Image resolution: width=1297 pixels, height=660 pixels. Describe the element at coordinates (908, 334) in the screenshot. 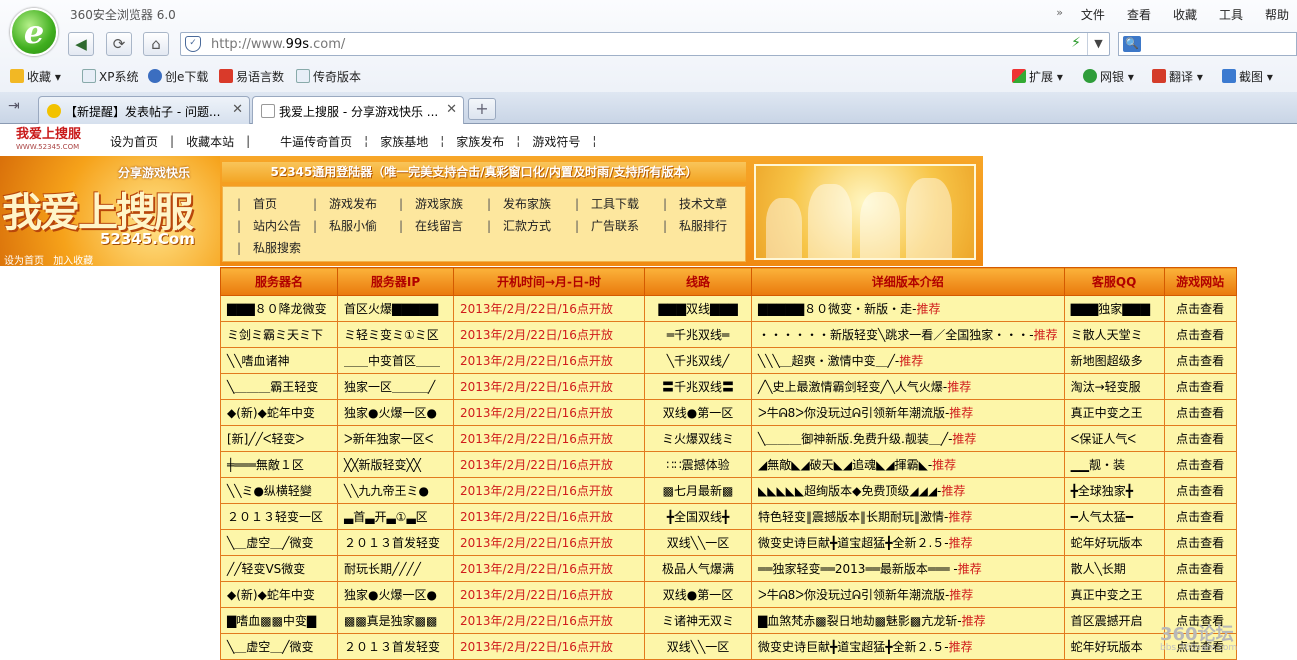

I see `version-desc-cell: ・・・・・・新版轻变╲跳求一看／全国独家・・・-推荐` at that location.